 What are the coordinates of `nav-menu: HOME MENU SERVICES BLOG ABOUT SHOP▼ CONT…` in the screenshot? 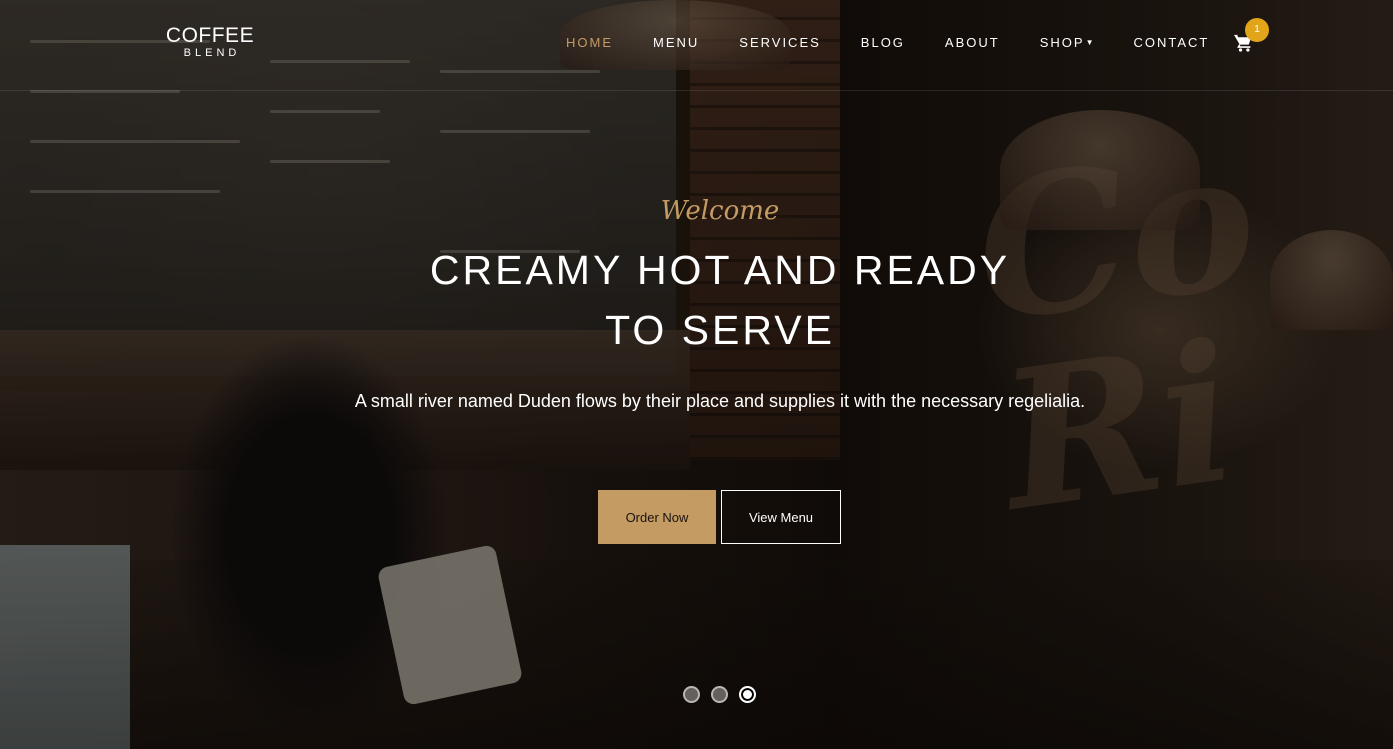 It's located at (907, 42).